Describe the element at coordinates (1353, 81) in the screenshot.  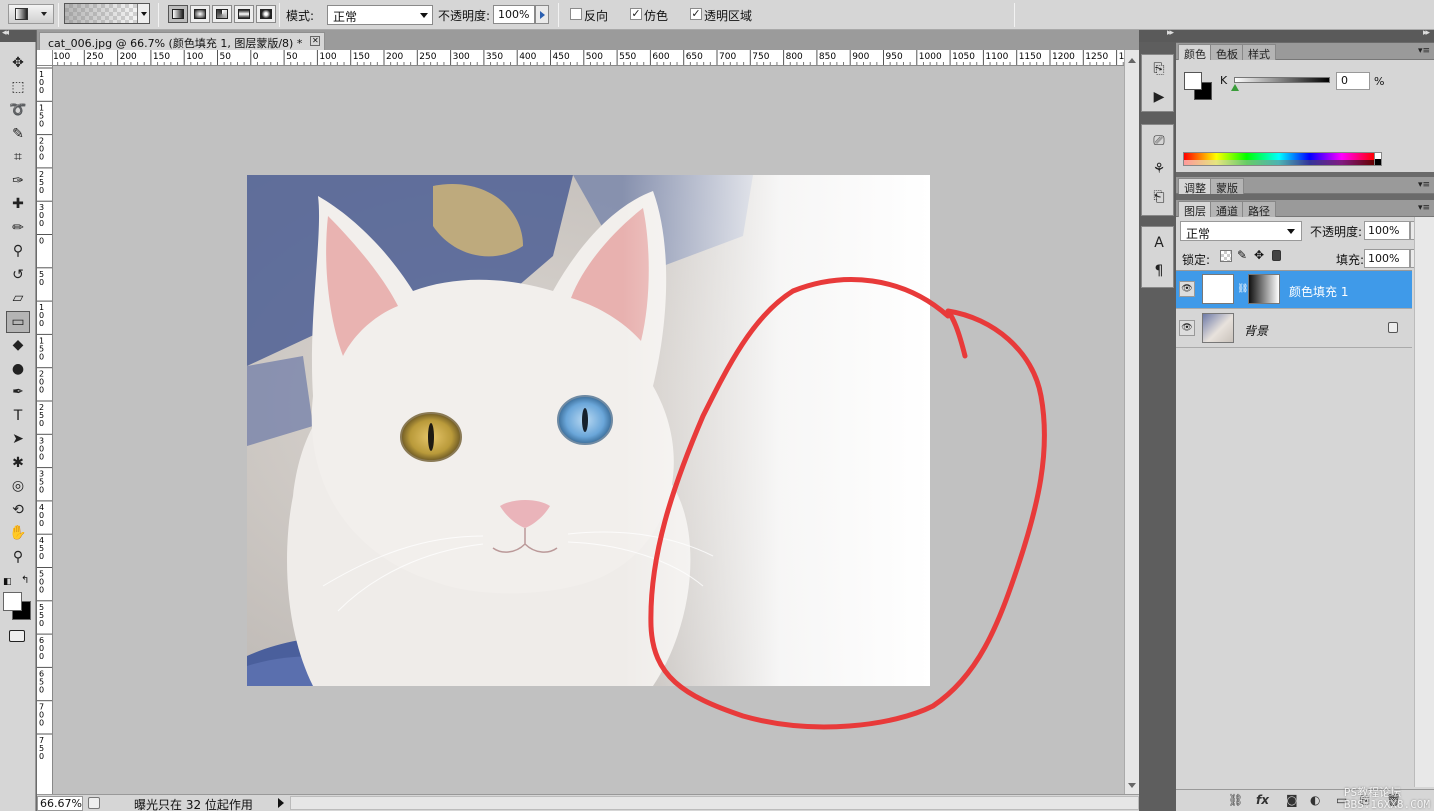
I see `k-value-input: 0` at that location.